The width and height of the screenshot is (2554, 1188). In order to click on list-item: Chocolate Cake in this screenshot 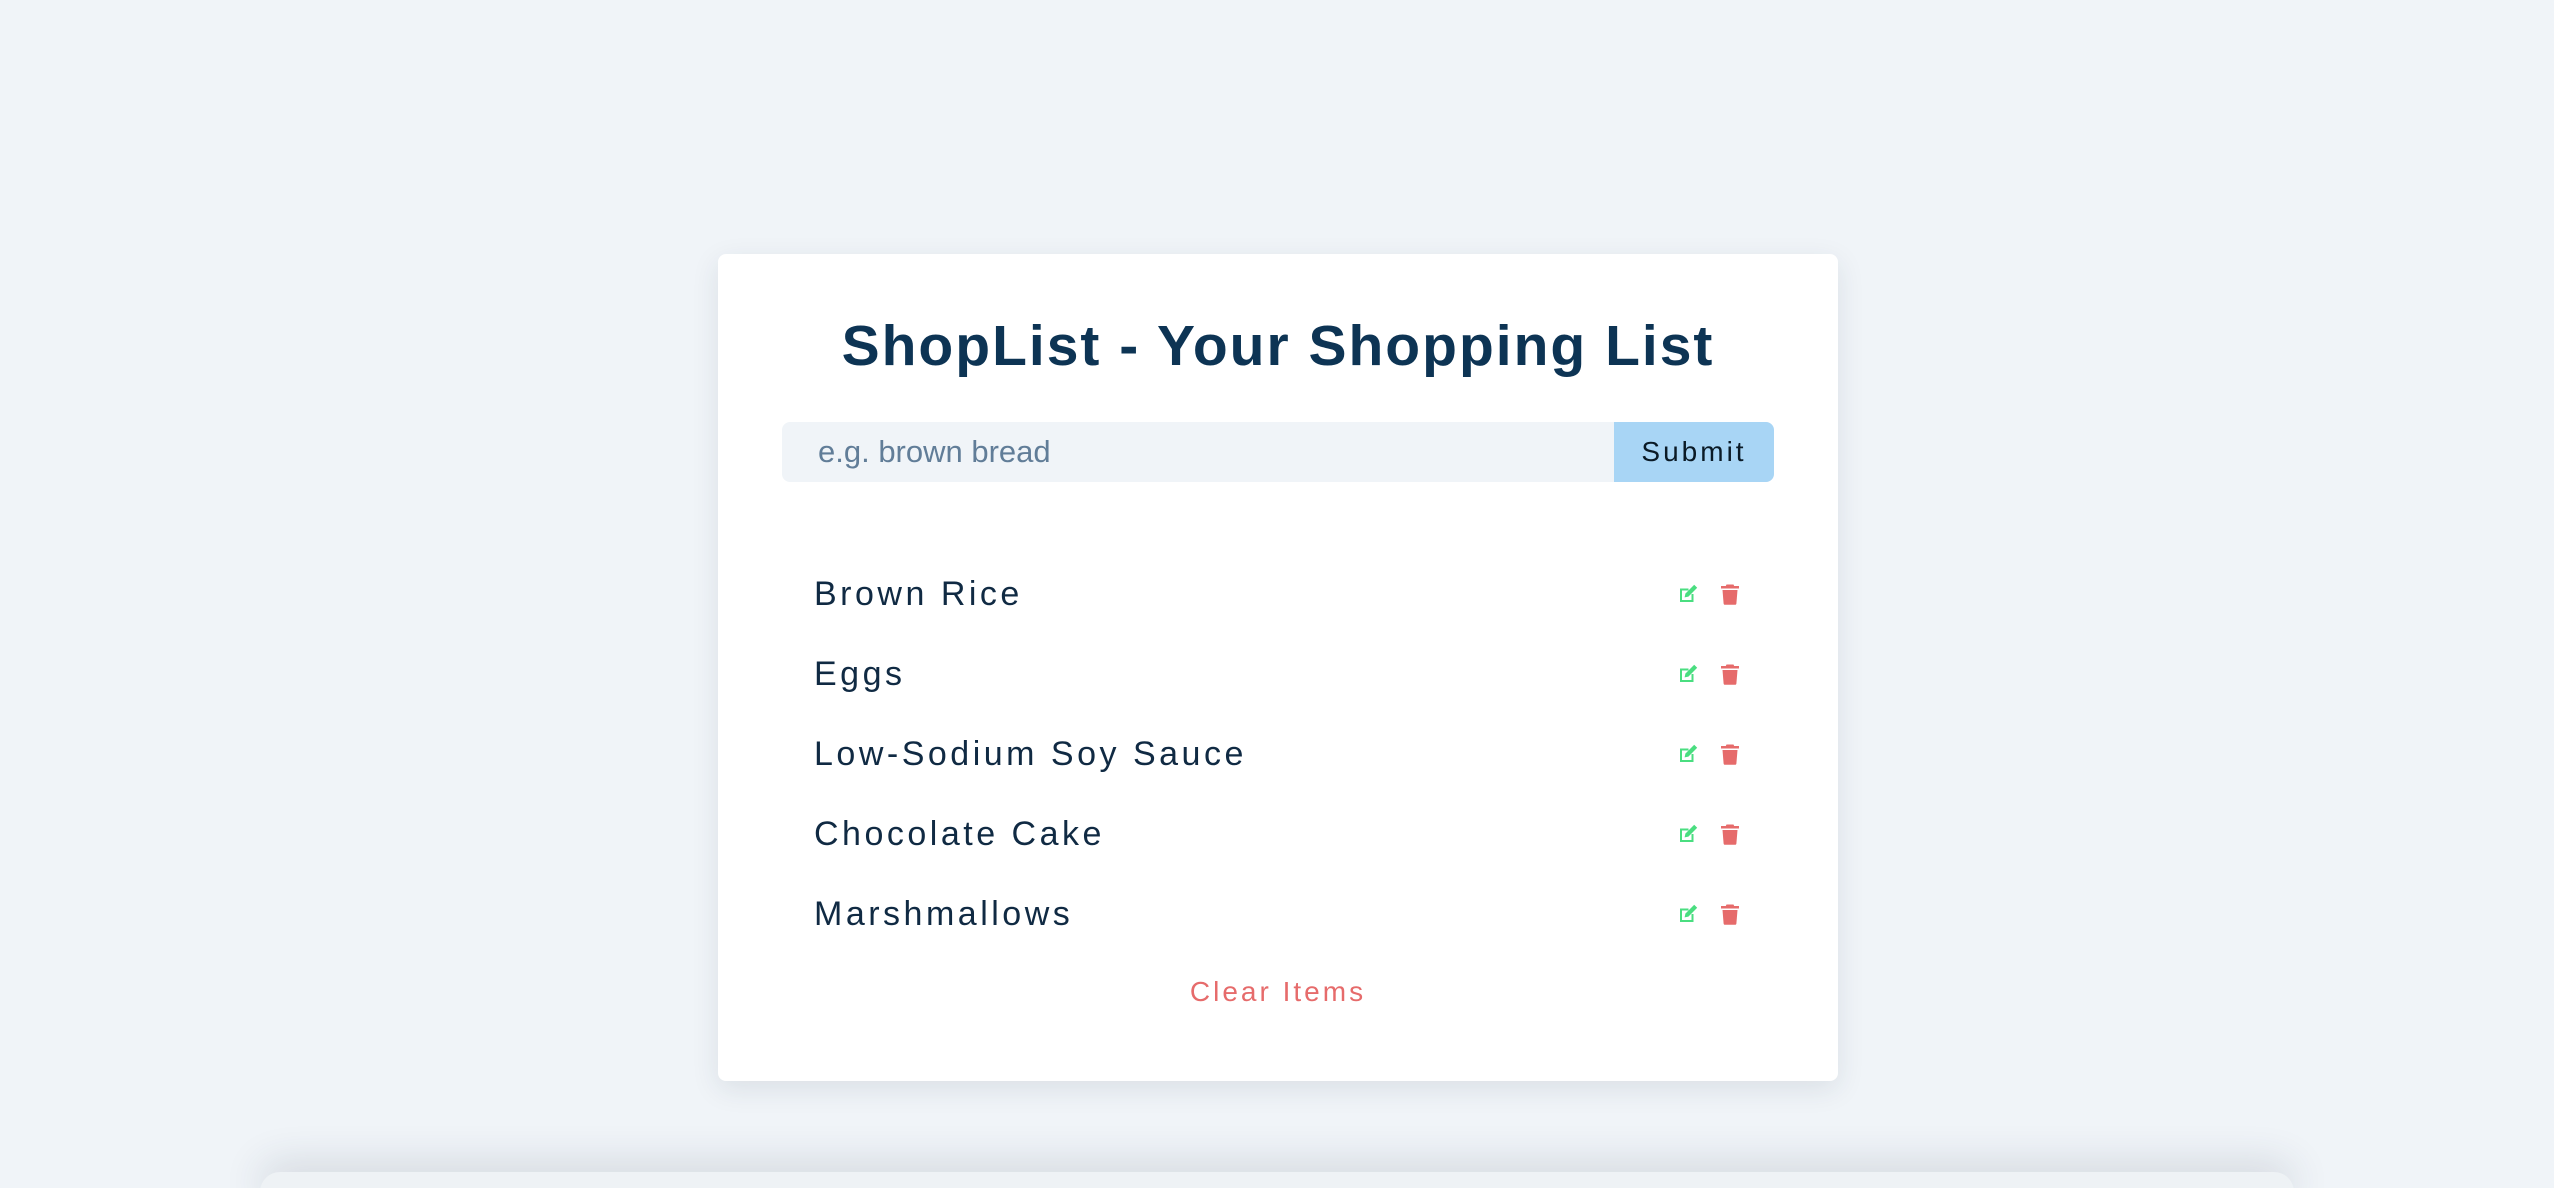, I will do `click(1278, 834)`.